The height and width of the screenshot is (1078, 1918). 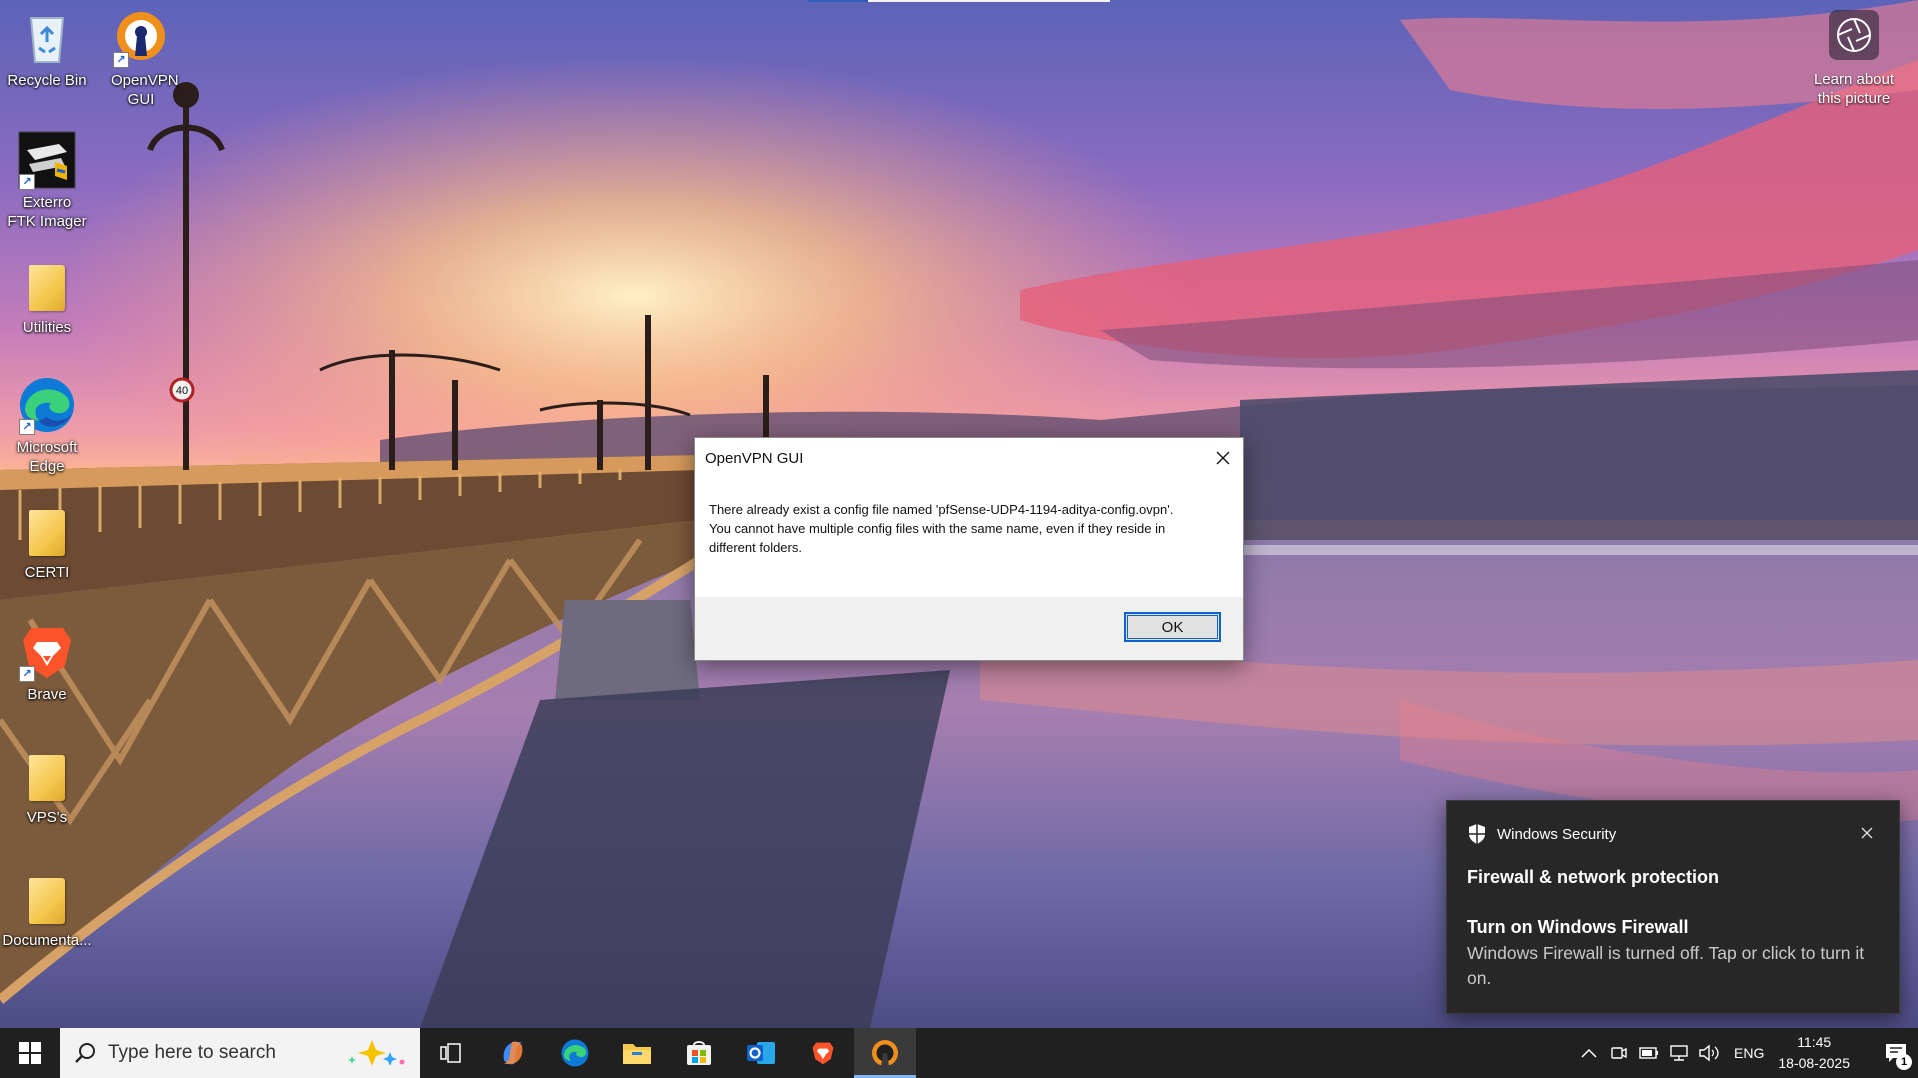 I want to click on tray-network, so click(x=1679, y=1053).